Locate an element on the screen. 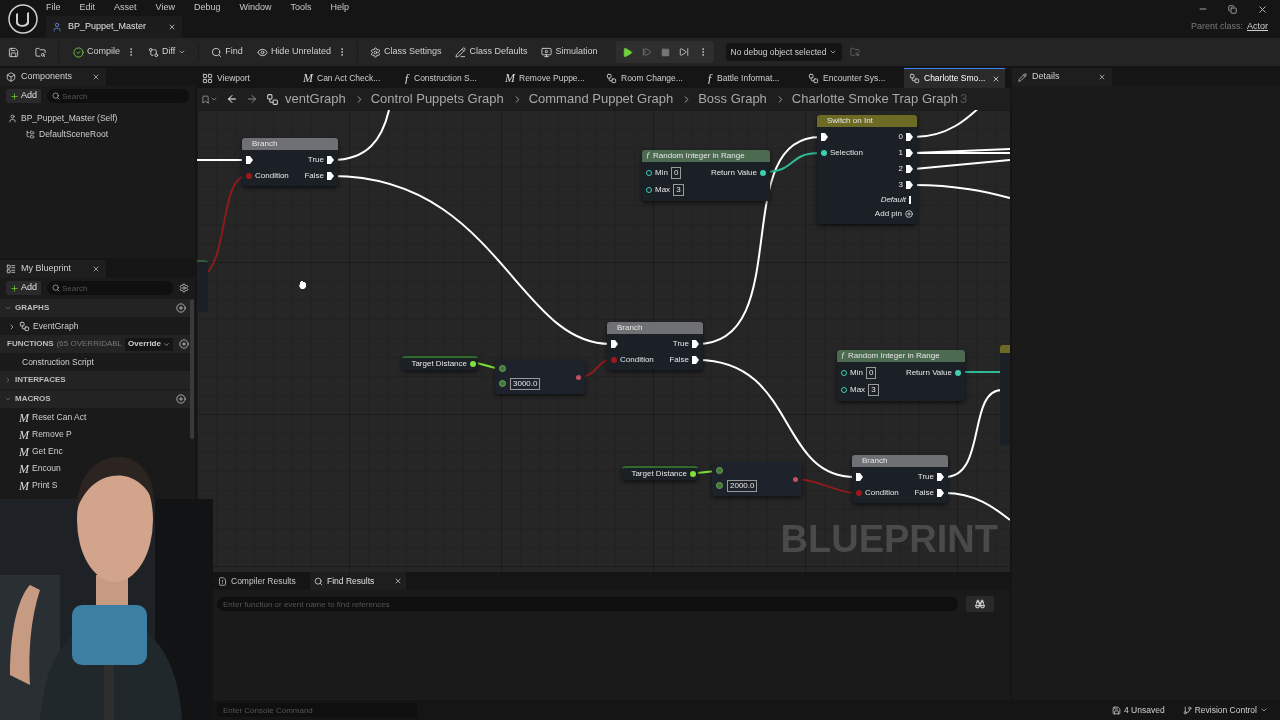 The width and height of the screenshot is (1280, 720). section-header: FUNCTIONS (65 OVERRIDABL Override is located at coordinates (95, 344).